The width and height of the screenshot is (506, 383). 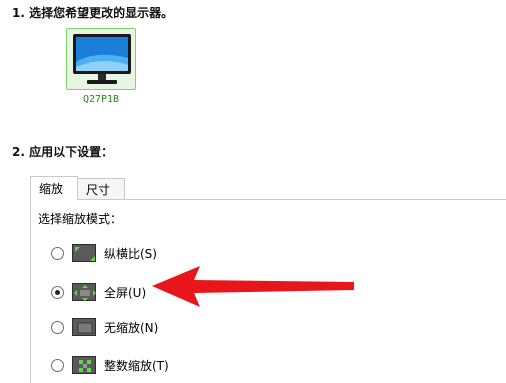 What do you see at coordinates (84, 327) in the screenshot?
I see `no-scaling-icon` at bounding box center [84, 327].